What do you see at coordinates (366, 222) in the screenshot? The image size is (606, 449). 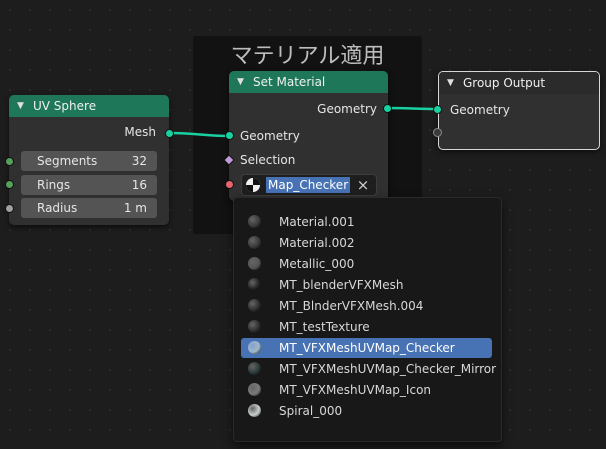 I see `material-option: Material.001` at bounding box center [366, 222].